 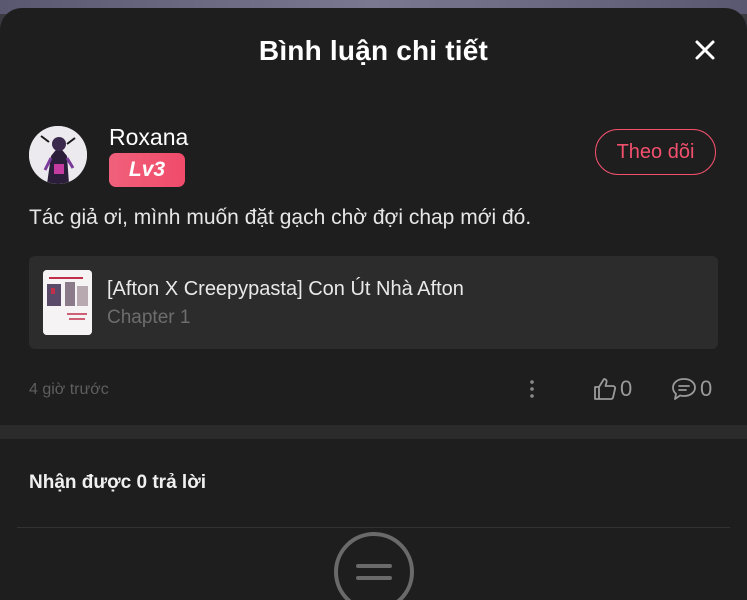 I want to click on level-badge: Lv3, so click(x=147, y=170).